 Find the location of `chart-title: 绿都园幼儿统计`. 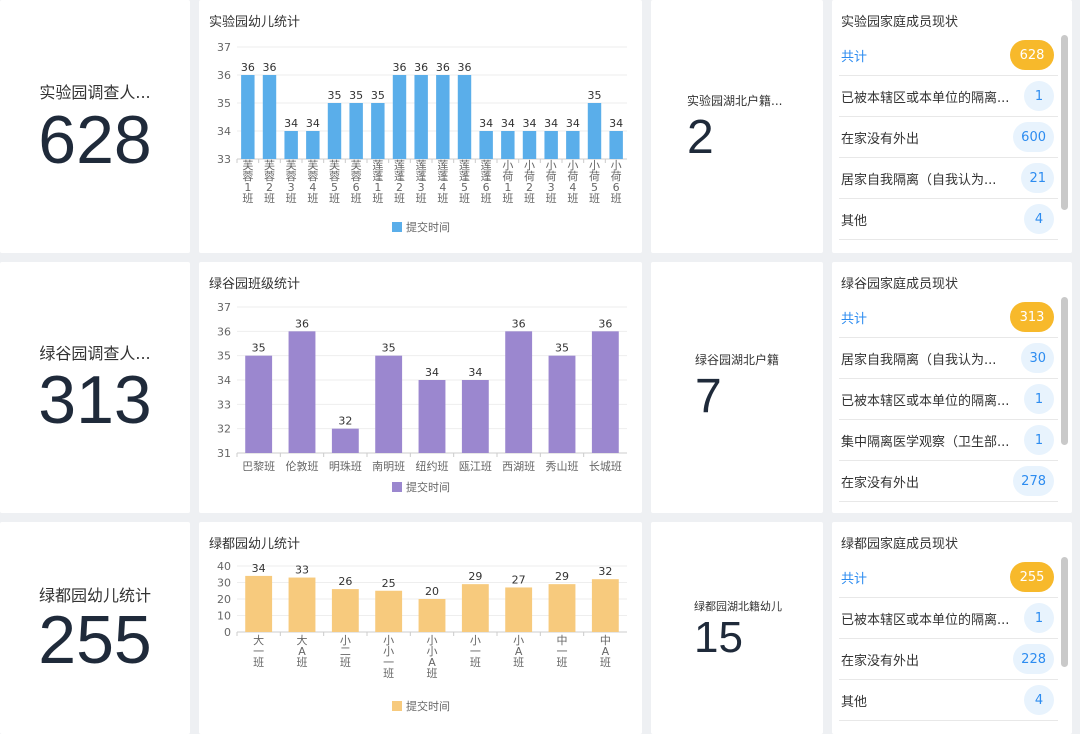

chart-title: 绿都园幼儿统计 is located at coordinates (255, 544).